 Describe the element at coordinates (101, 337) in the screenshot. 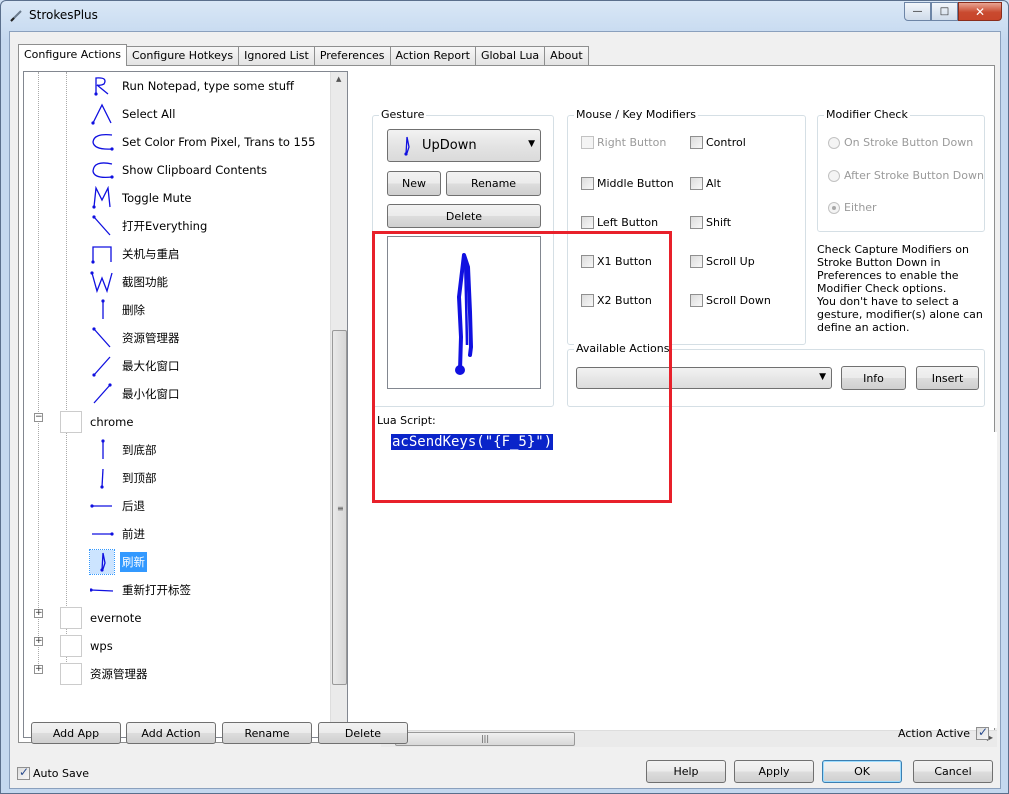

I see `gesture-diagonal-icon` at that location.